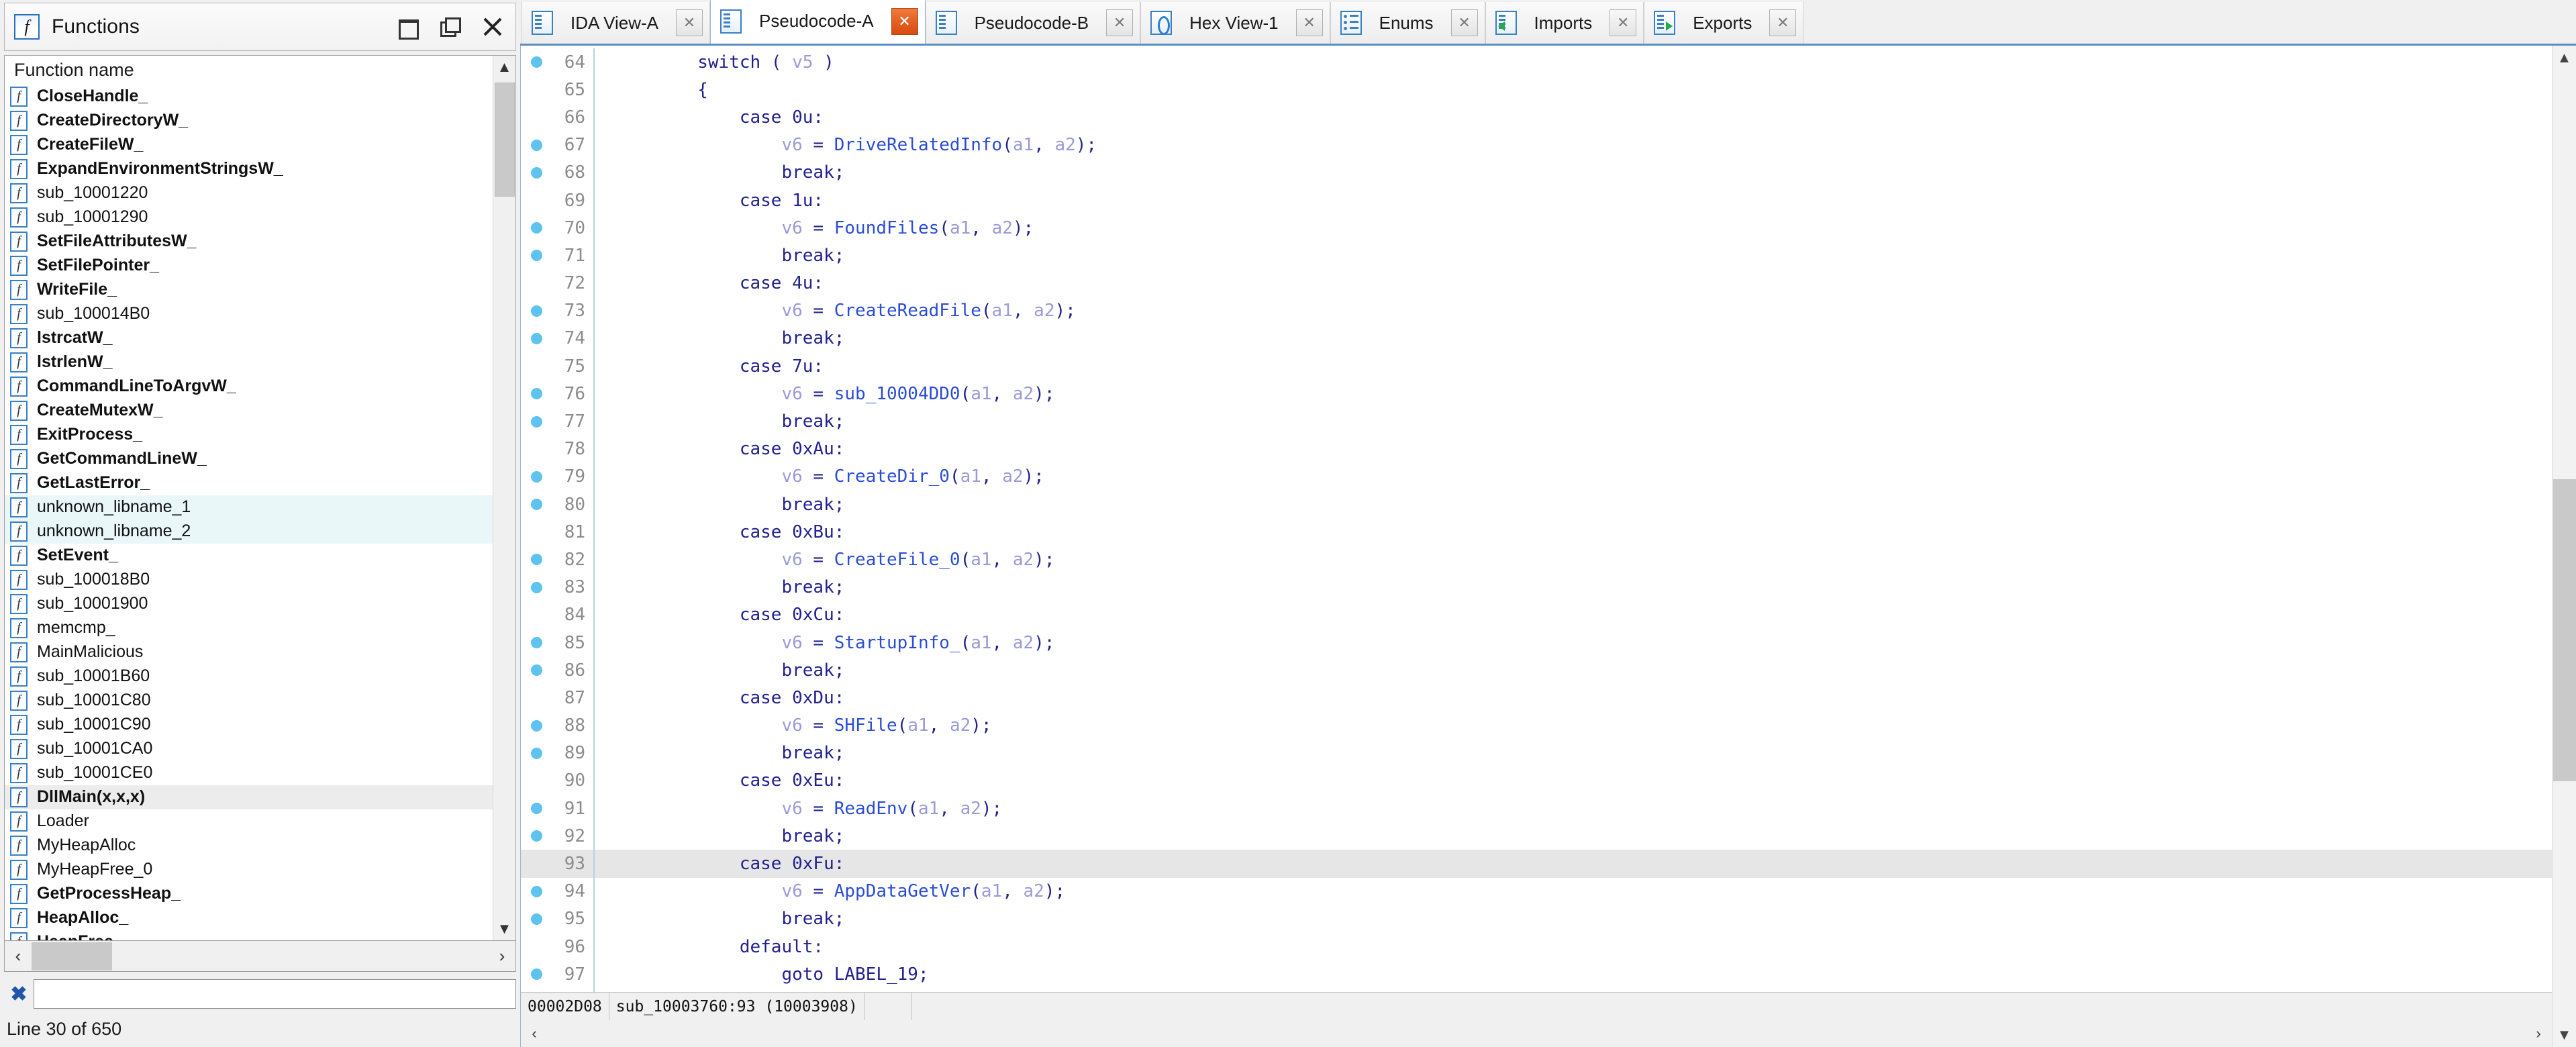  Describe the element at coordinates (1536, 172) in the screenshot. I see `pseudocode-line: 68 break;` at that location.